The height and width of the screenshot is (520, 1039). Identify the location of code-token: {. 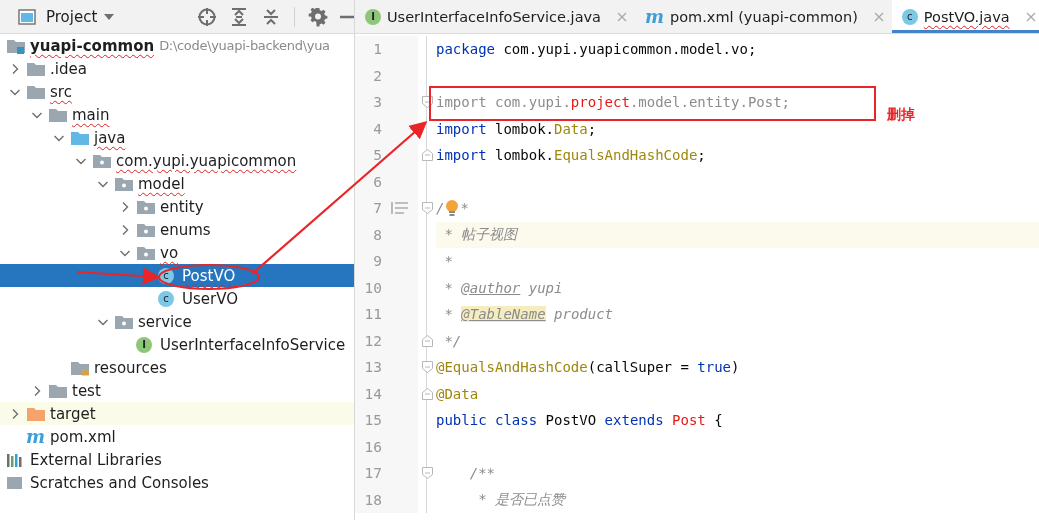
(718, 420).